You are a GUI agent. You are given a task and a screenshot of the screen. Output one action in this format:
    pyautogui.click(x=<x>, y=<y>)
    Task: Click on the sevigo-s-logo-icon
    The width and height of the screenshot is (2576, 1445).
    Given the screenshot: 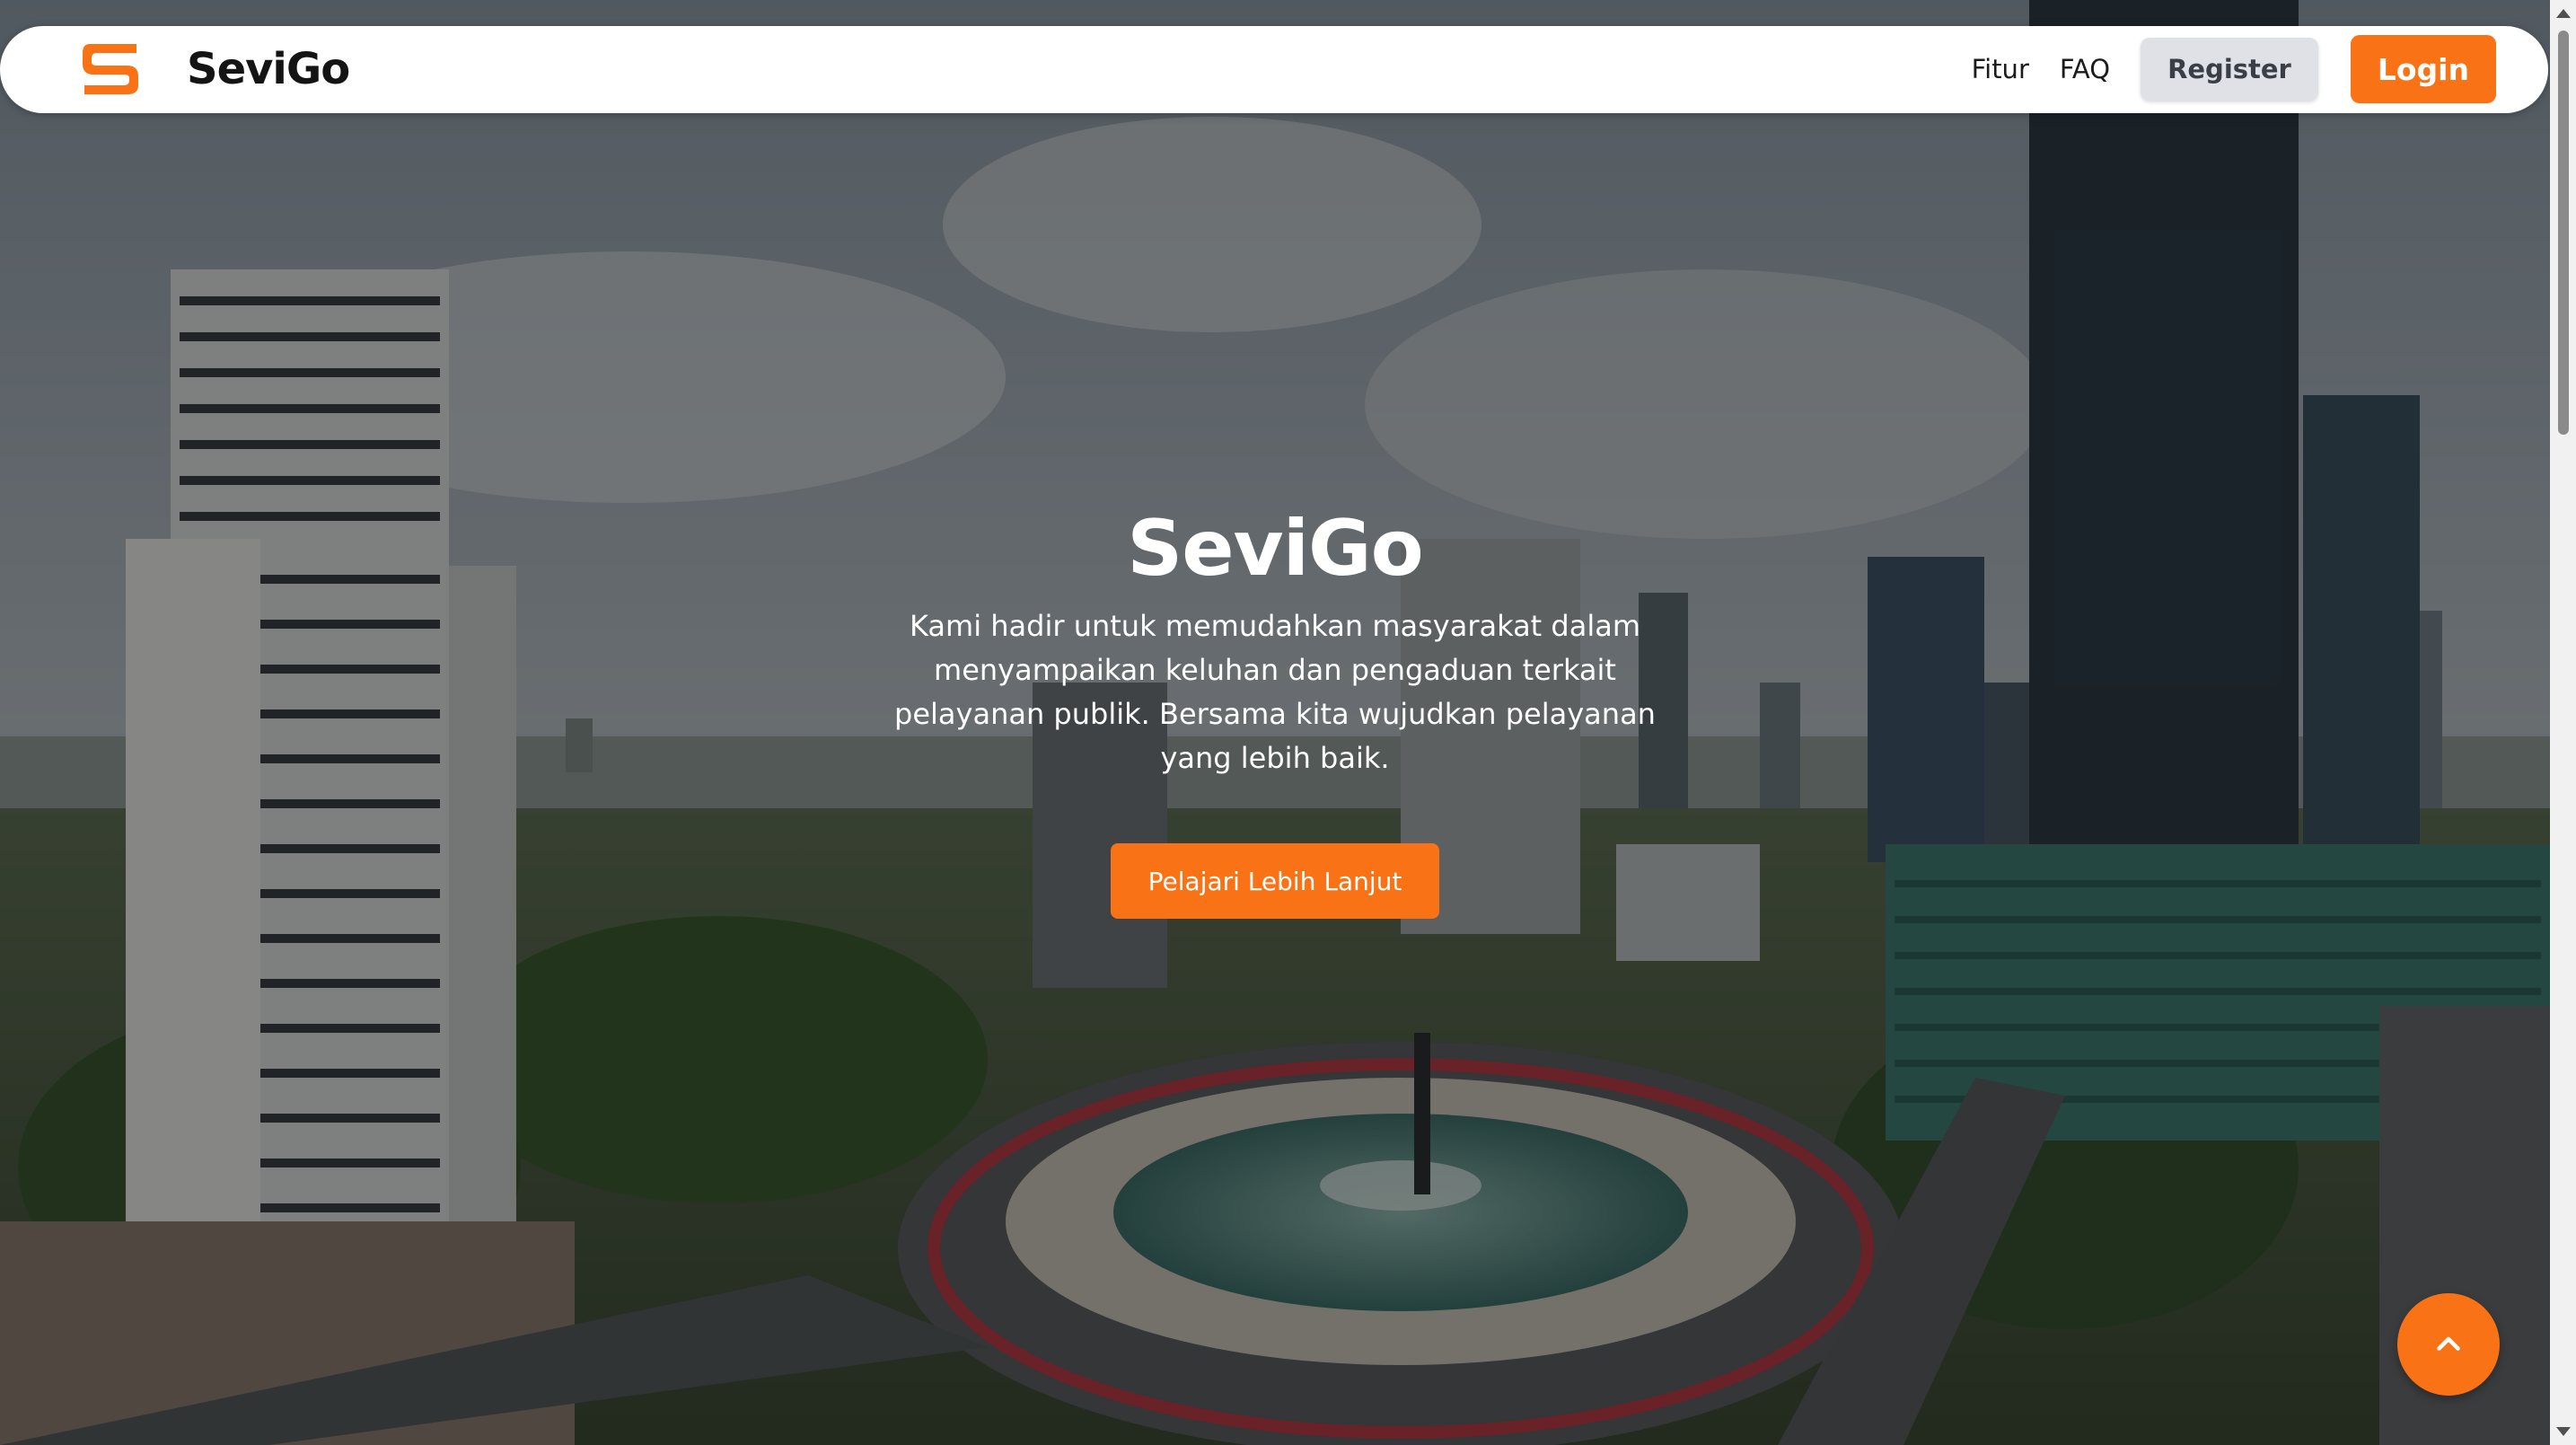 What is the action you would take?
    pyautogui.click(x=110, y=69)
    